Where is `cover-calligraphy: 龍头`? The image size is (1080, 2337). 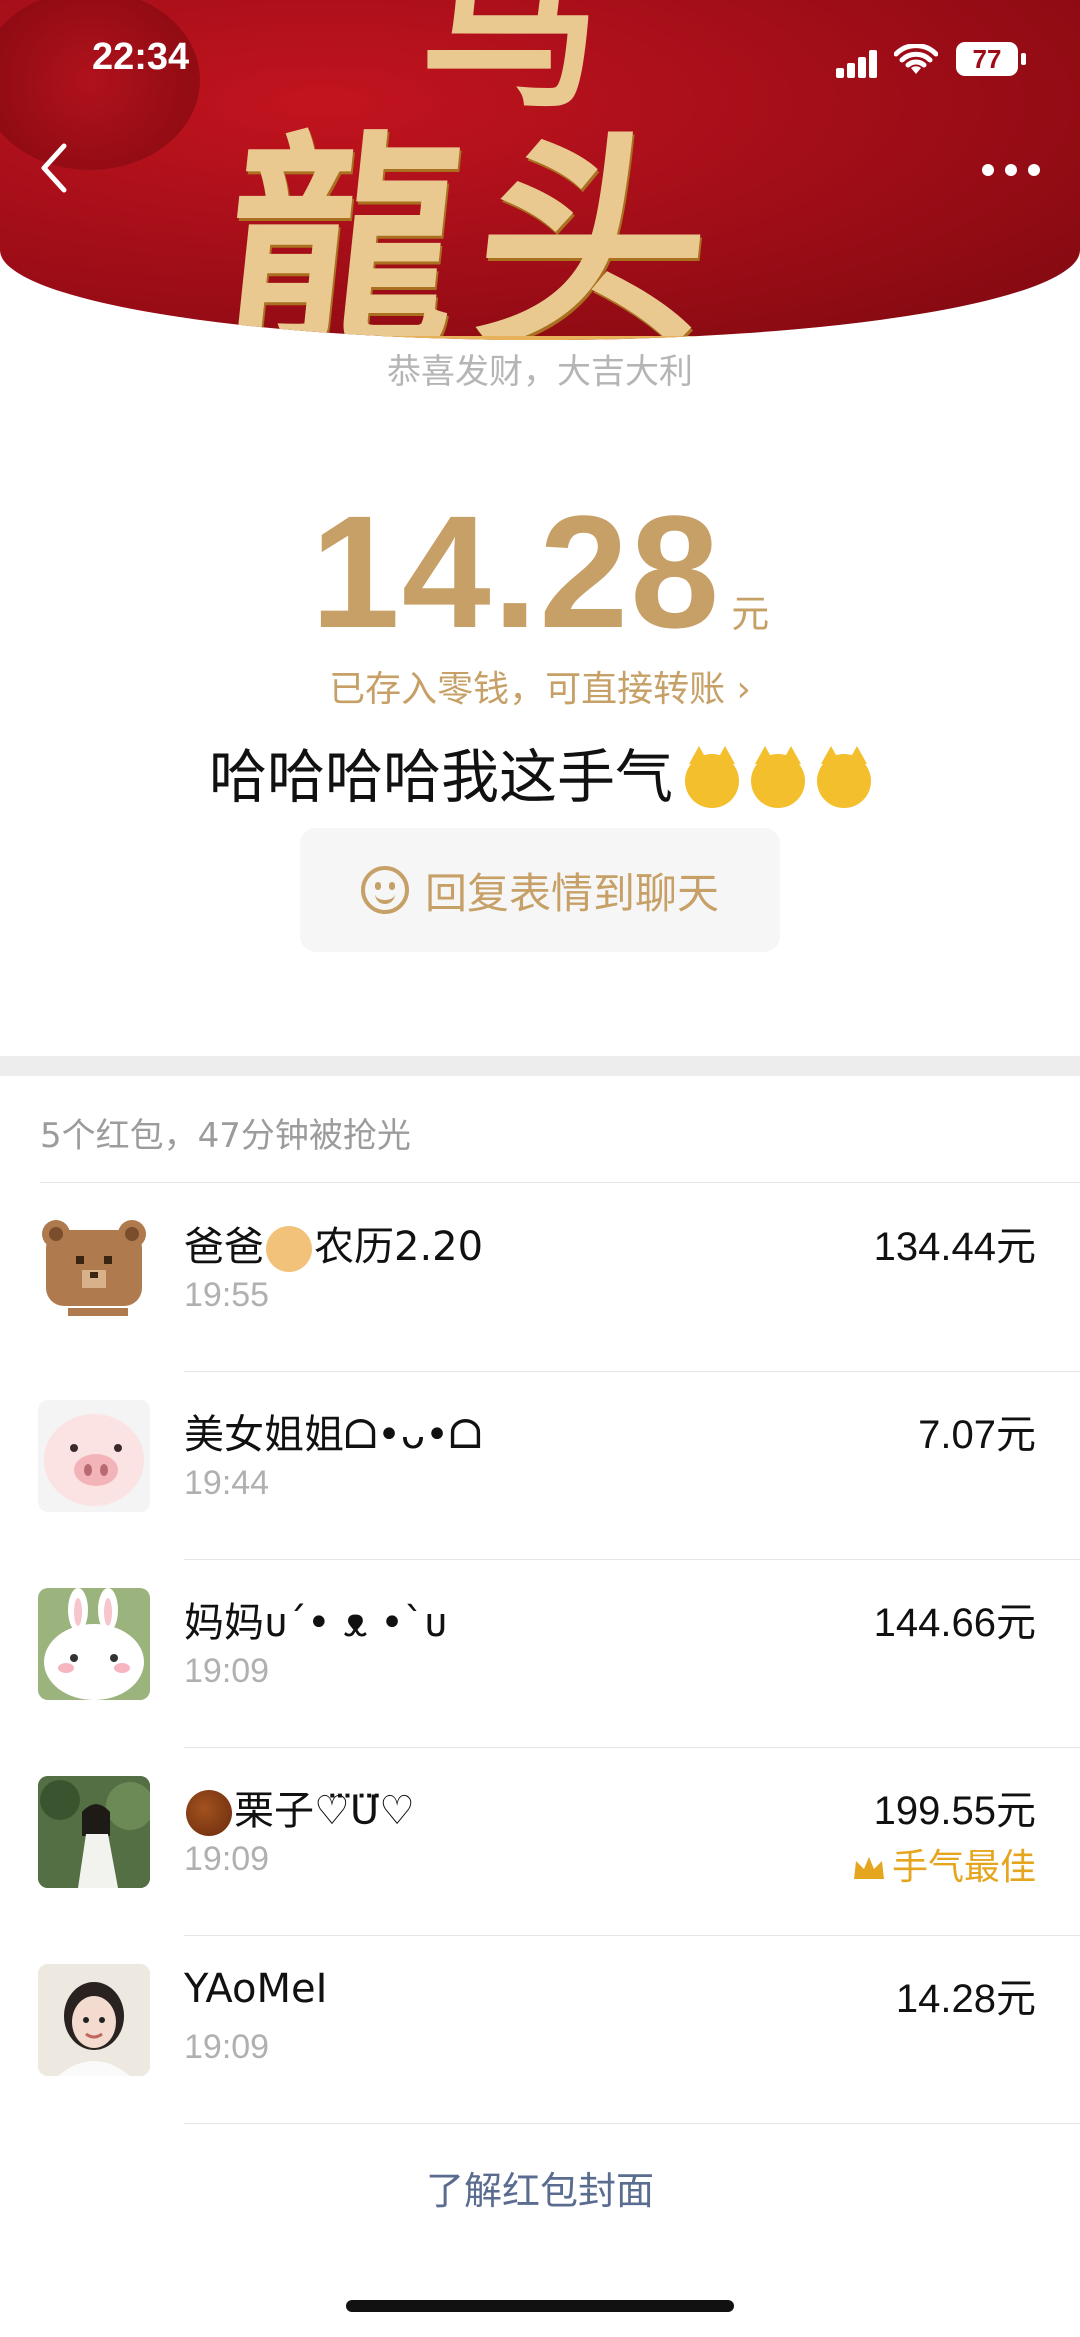 cover-calligraphy: 龍头 is located at coordinates (478, 225).